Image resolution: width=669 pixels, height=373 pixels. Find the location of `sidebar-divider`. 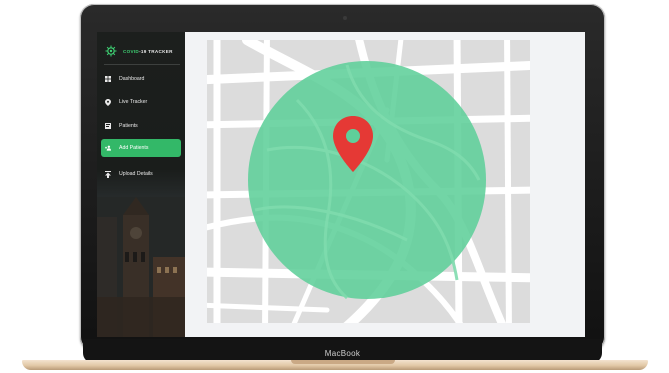

sidebar-divider is located at coordinates (142, 64).